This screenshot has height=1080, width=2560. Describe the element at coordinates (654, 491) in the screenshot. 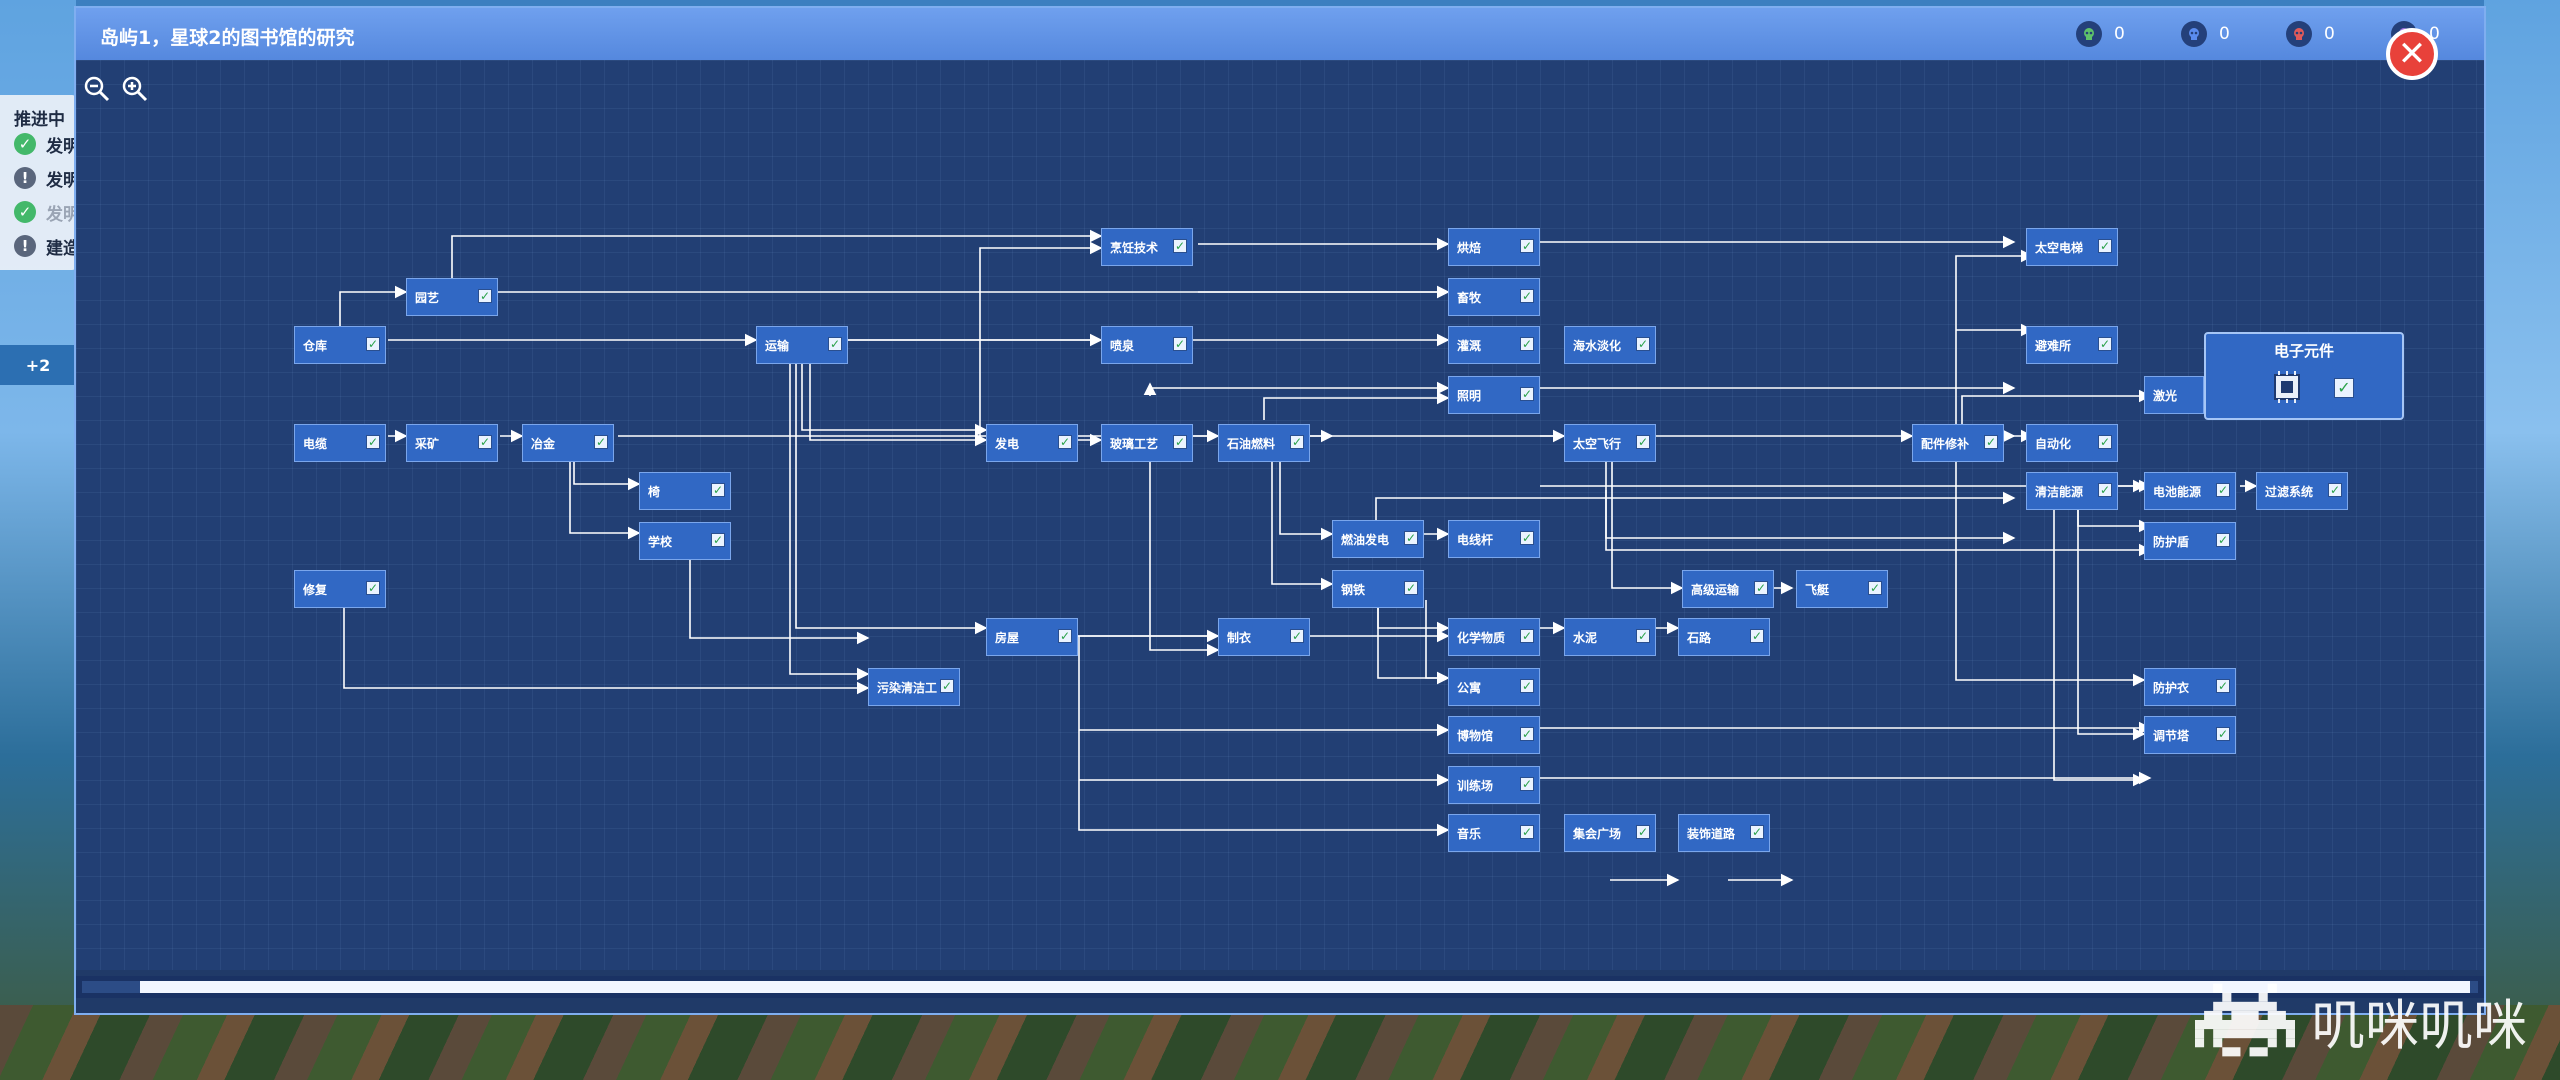

I see `research-node-label: 椅` at that location.